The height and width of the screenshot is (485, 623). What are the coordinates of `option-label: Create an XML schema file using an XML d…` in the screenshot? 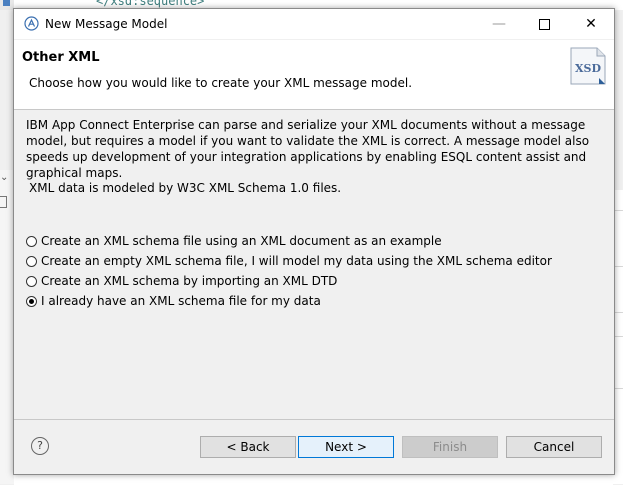 It's located at (241, 241).